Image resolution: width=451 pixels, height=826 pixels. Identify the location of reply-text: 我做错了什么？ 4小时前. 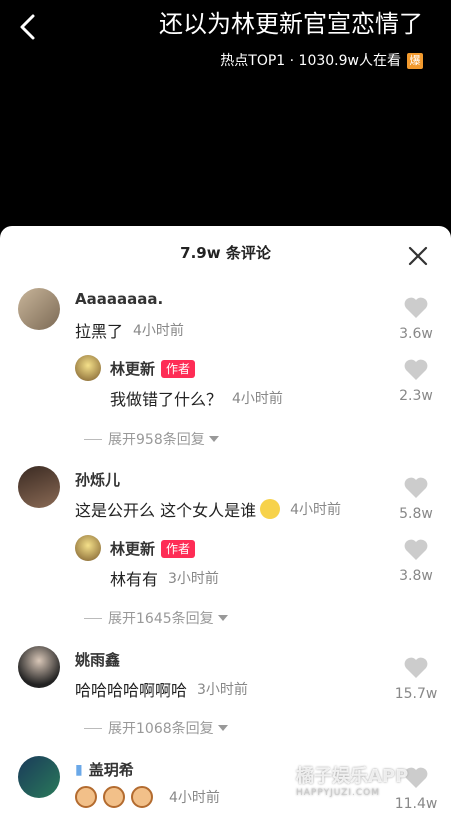
(196, 398).